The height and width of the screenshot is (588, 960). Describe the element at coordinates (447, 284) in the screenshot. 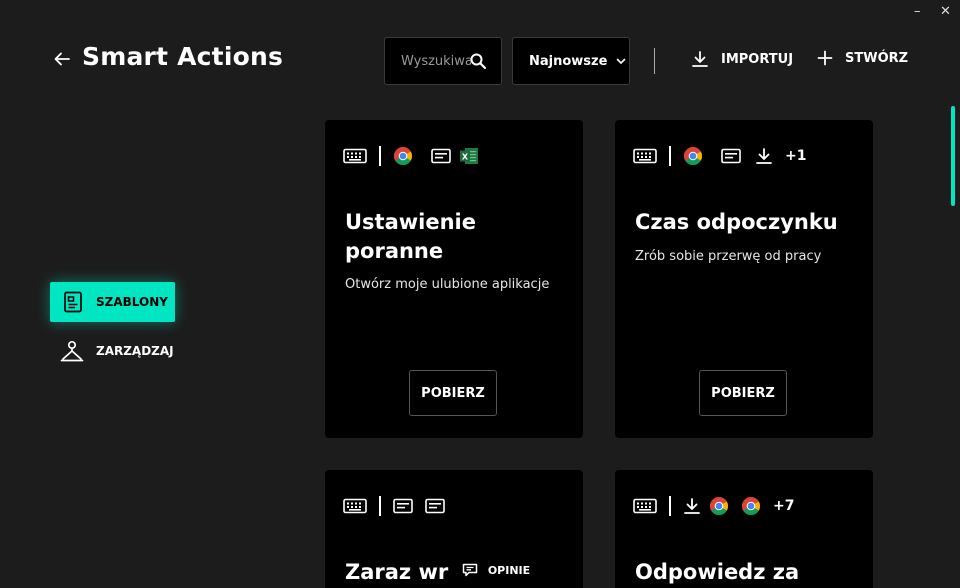

I see `card-description: Otwórz moje ulubione aplikacje` at that location.